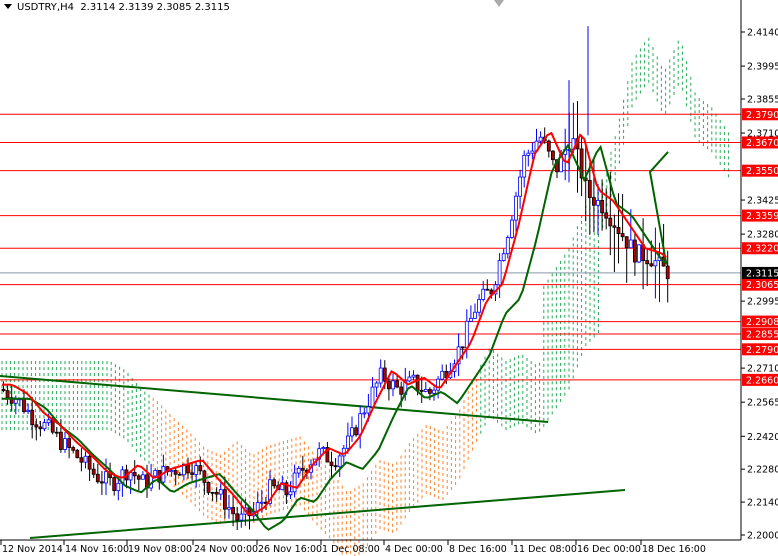 This screenshot has width=778, height=556. Describe the element at coordinates (762, 201) in the screenshot. I see `y-tick-label: 2.3425` at that location.